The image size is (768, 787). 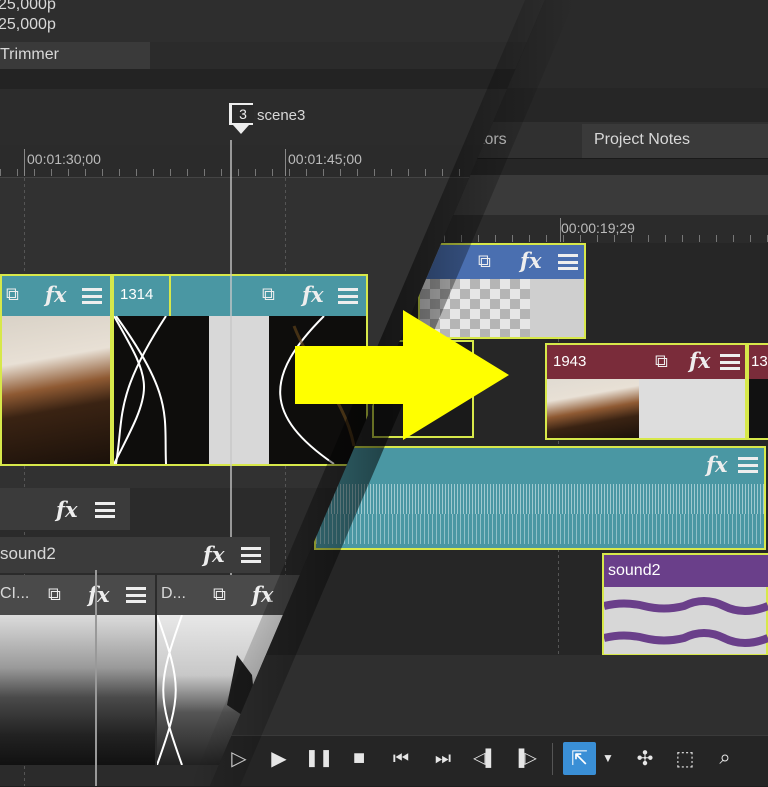 I want to click on timeline-ruler-right: 00:00:19;29, so click(x=589, y=229).